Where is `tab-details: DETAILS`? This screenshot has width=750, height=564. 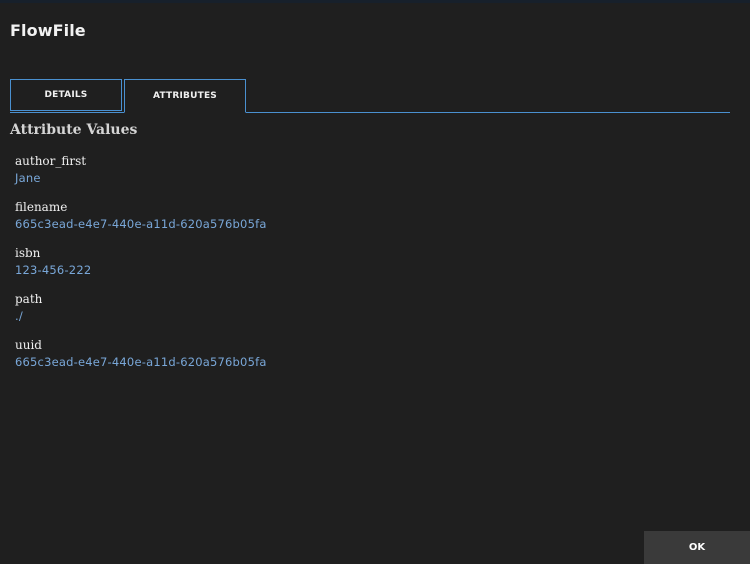 tab-details: DETAILS is located at coordinates (66, 95).